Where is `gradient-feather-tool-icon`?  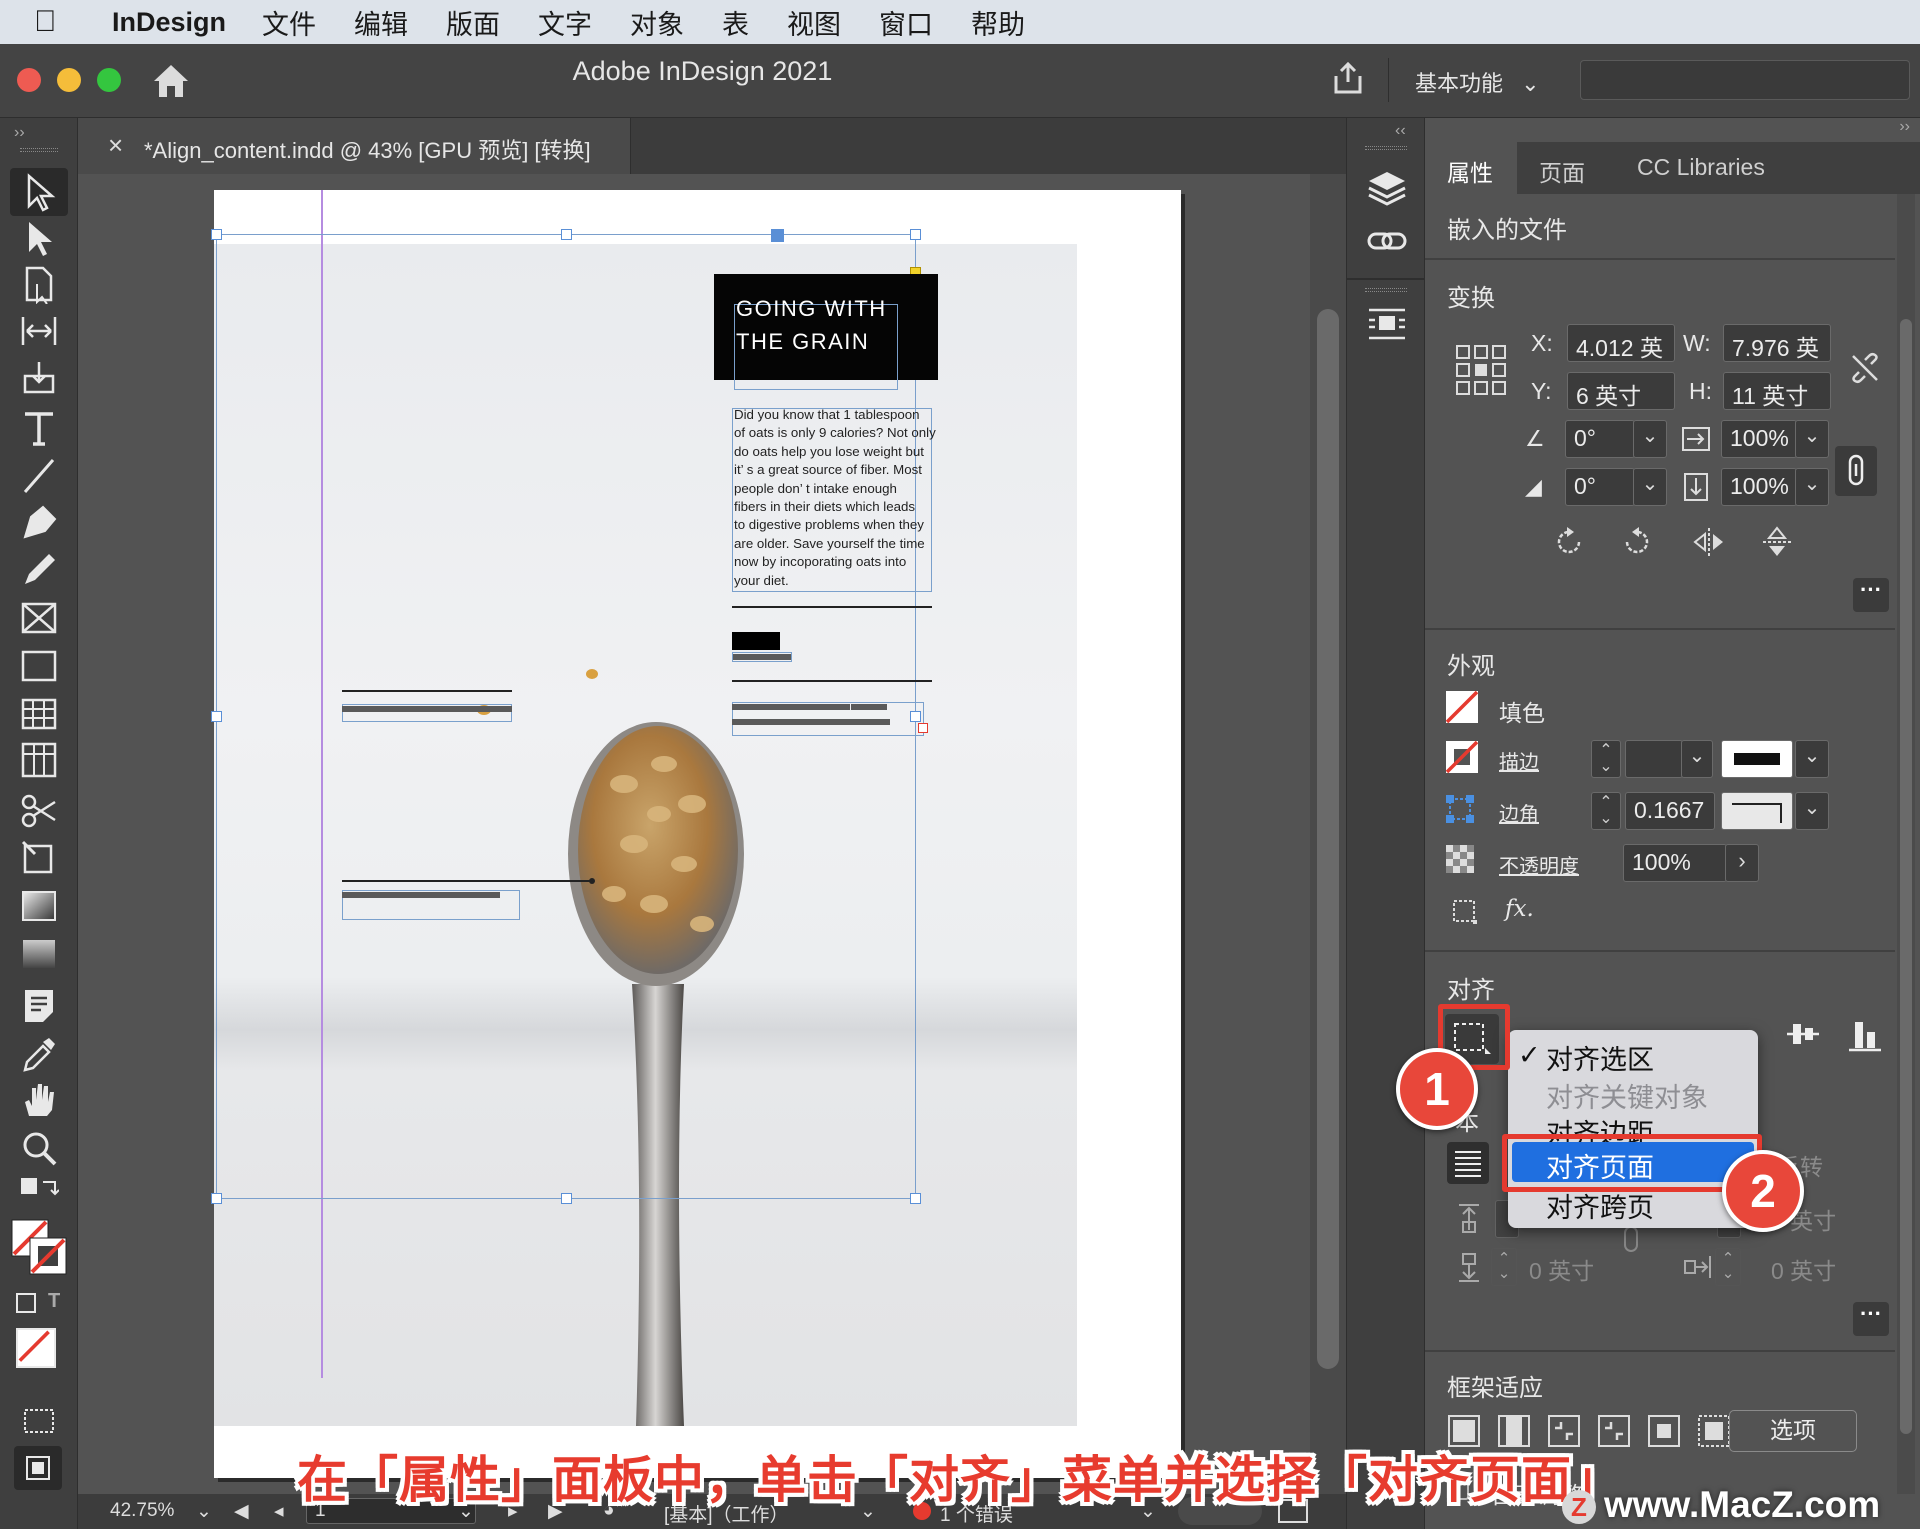
gradient-feather-tool-icon is located at coordinates (39, 954).